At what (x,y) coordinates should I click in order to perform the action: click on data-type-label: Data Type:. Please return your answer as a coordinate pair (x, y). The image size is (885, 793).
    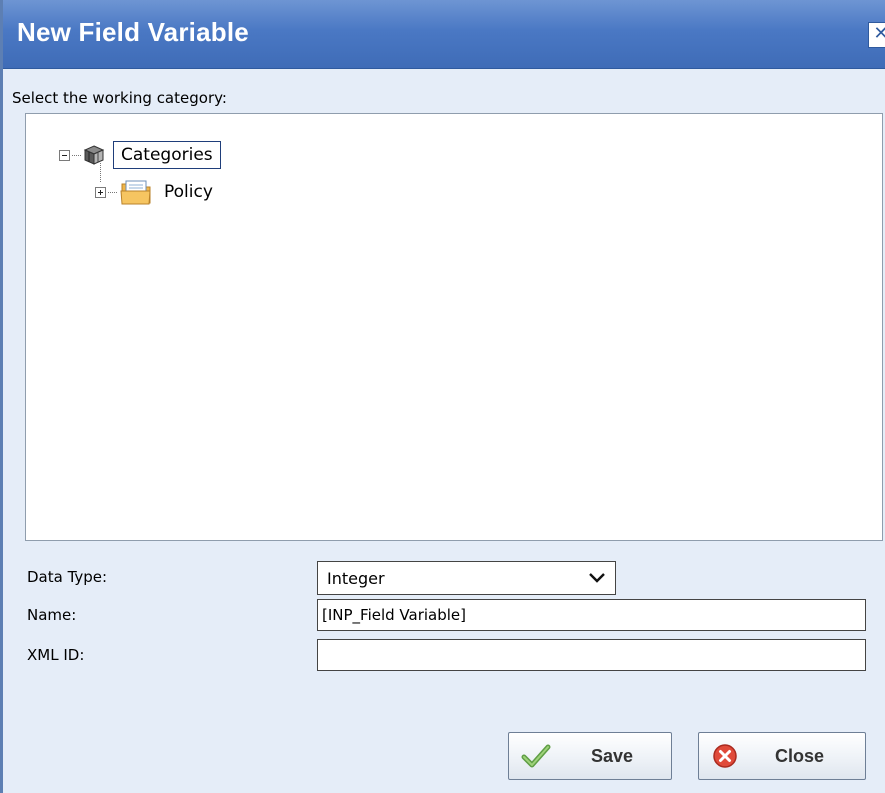
    Looking at the image, I should click on (67, 577).